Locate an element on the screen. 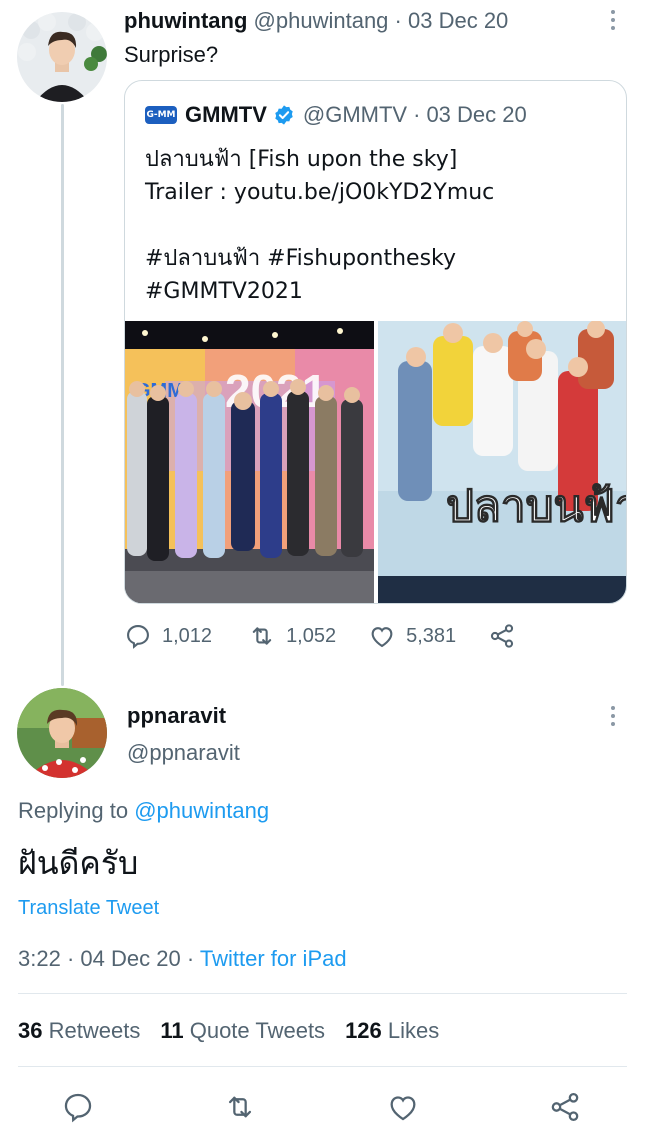 This screenshot has height=1125, width=647. reply-count: 1,012 is located at coordinates (187, 635).